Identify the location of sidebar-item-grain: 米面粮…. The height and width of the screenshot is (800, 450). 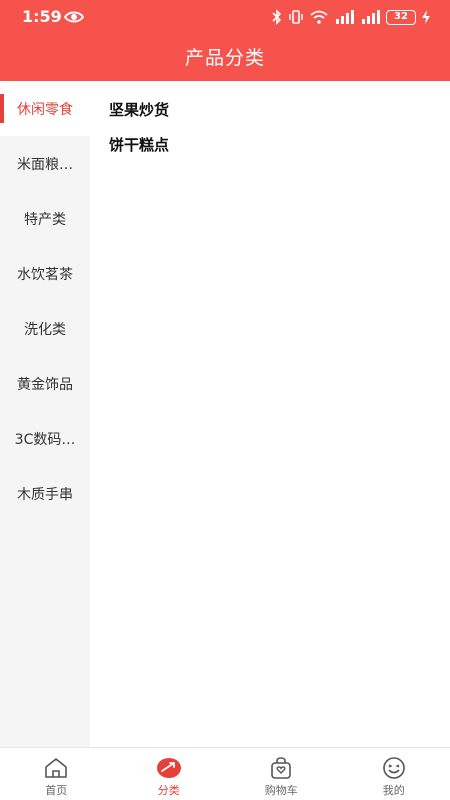
(45, 163).